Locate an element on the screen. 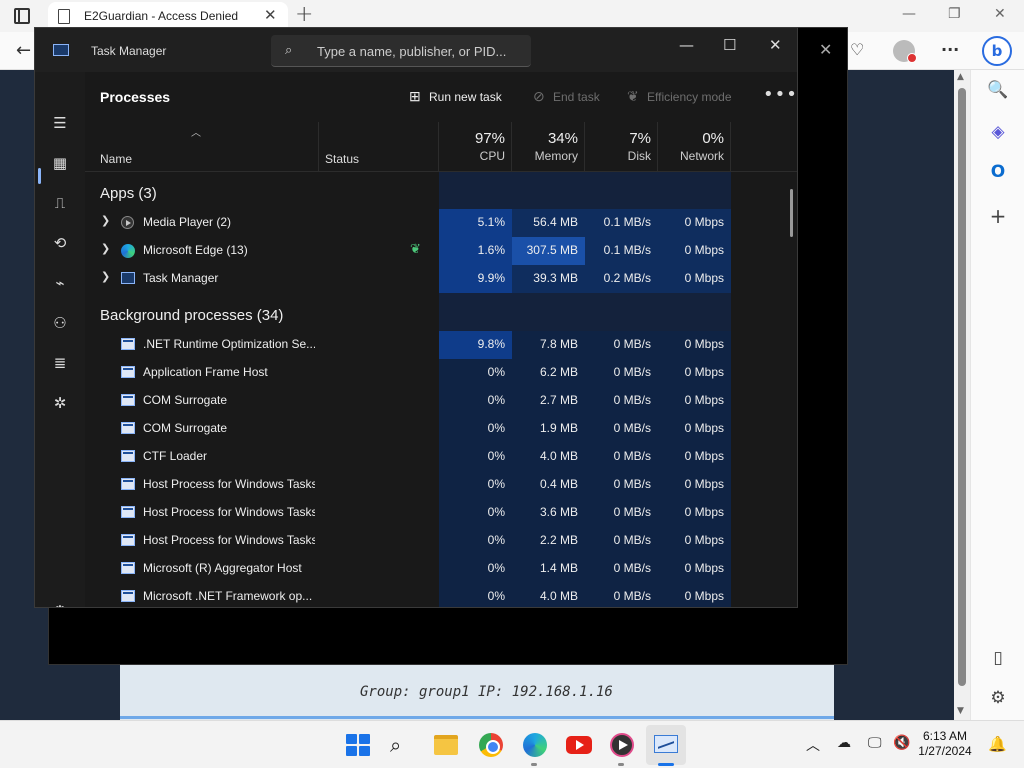  process-name: Host Process for Windows Tasks is located at coordinates (229, 512).